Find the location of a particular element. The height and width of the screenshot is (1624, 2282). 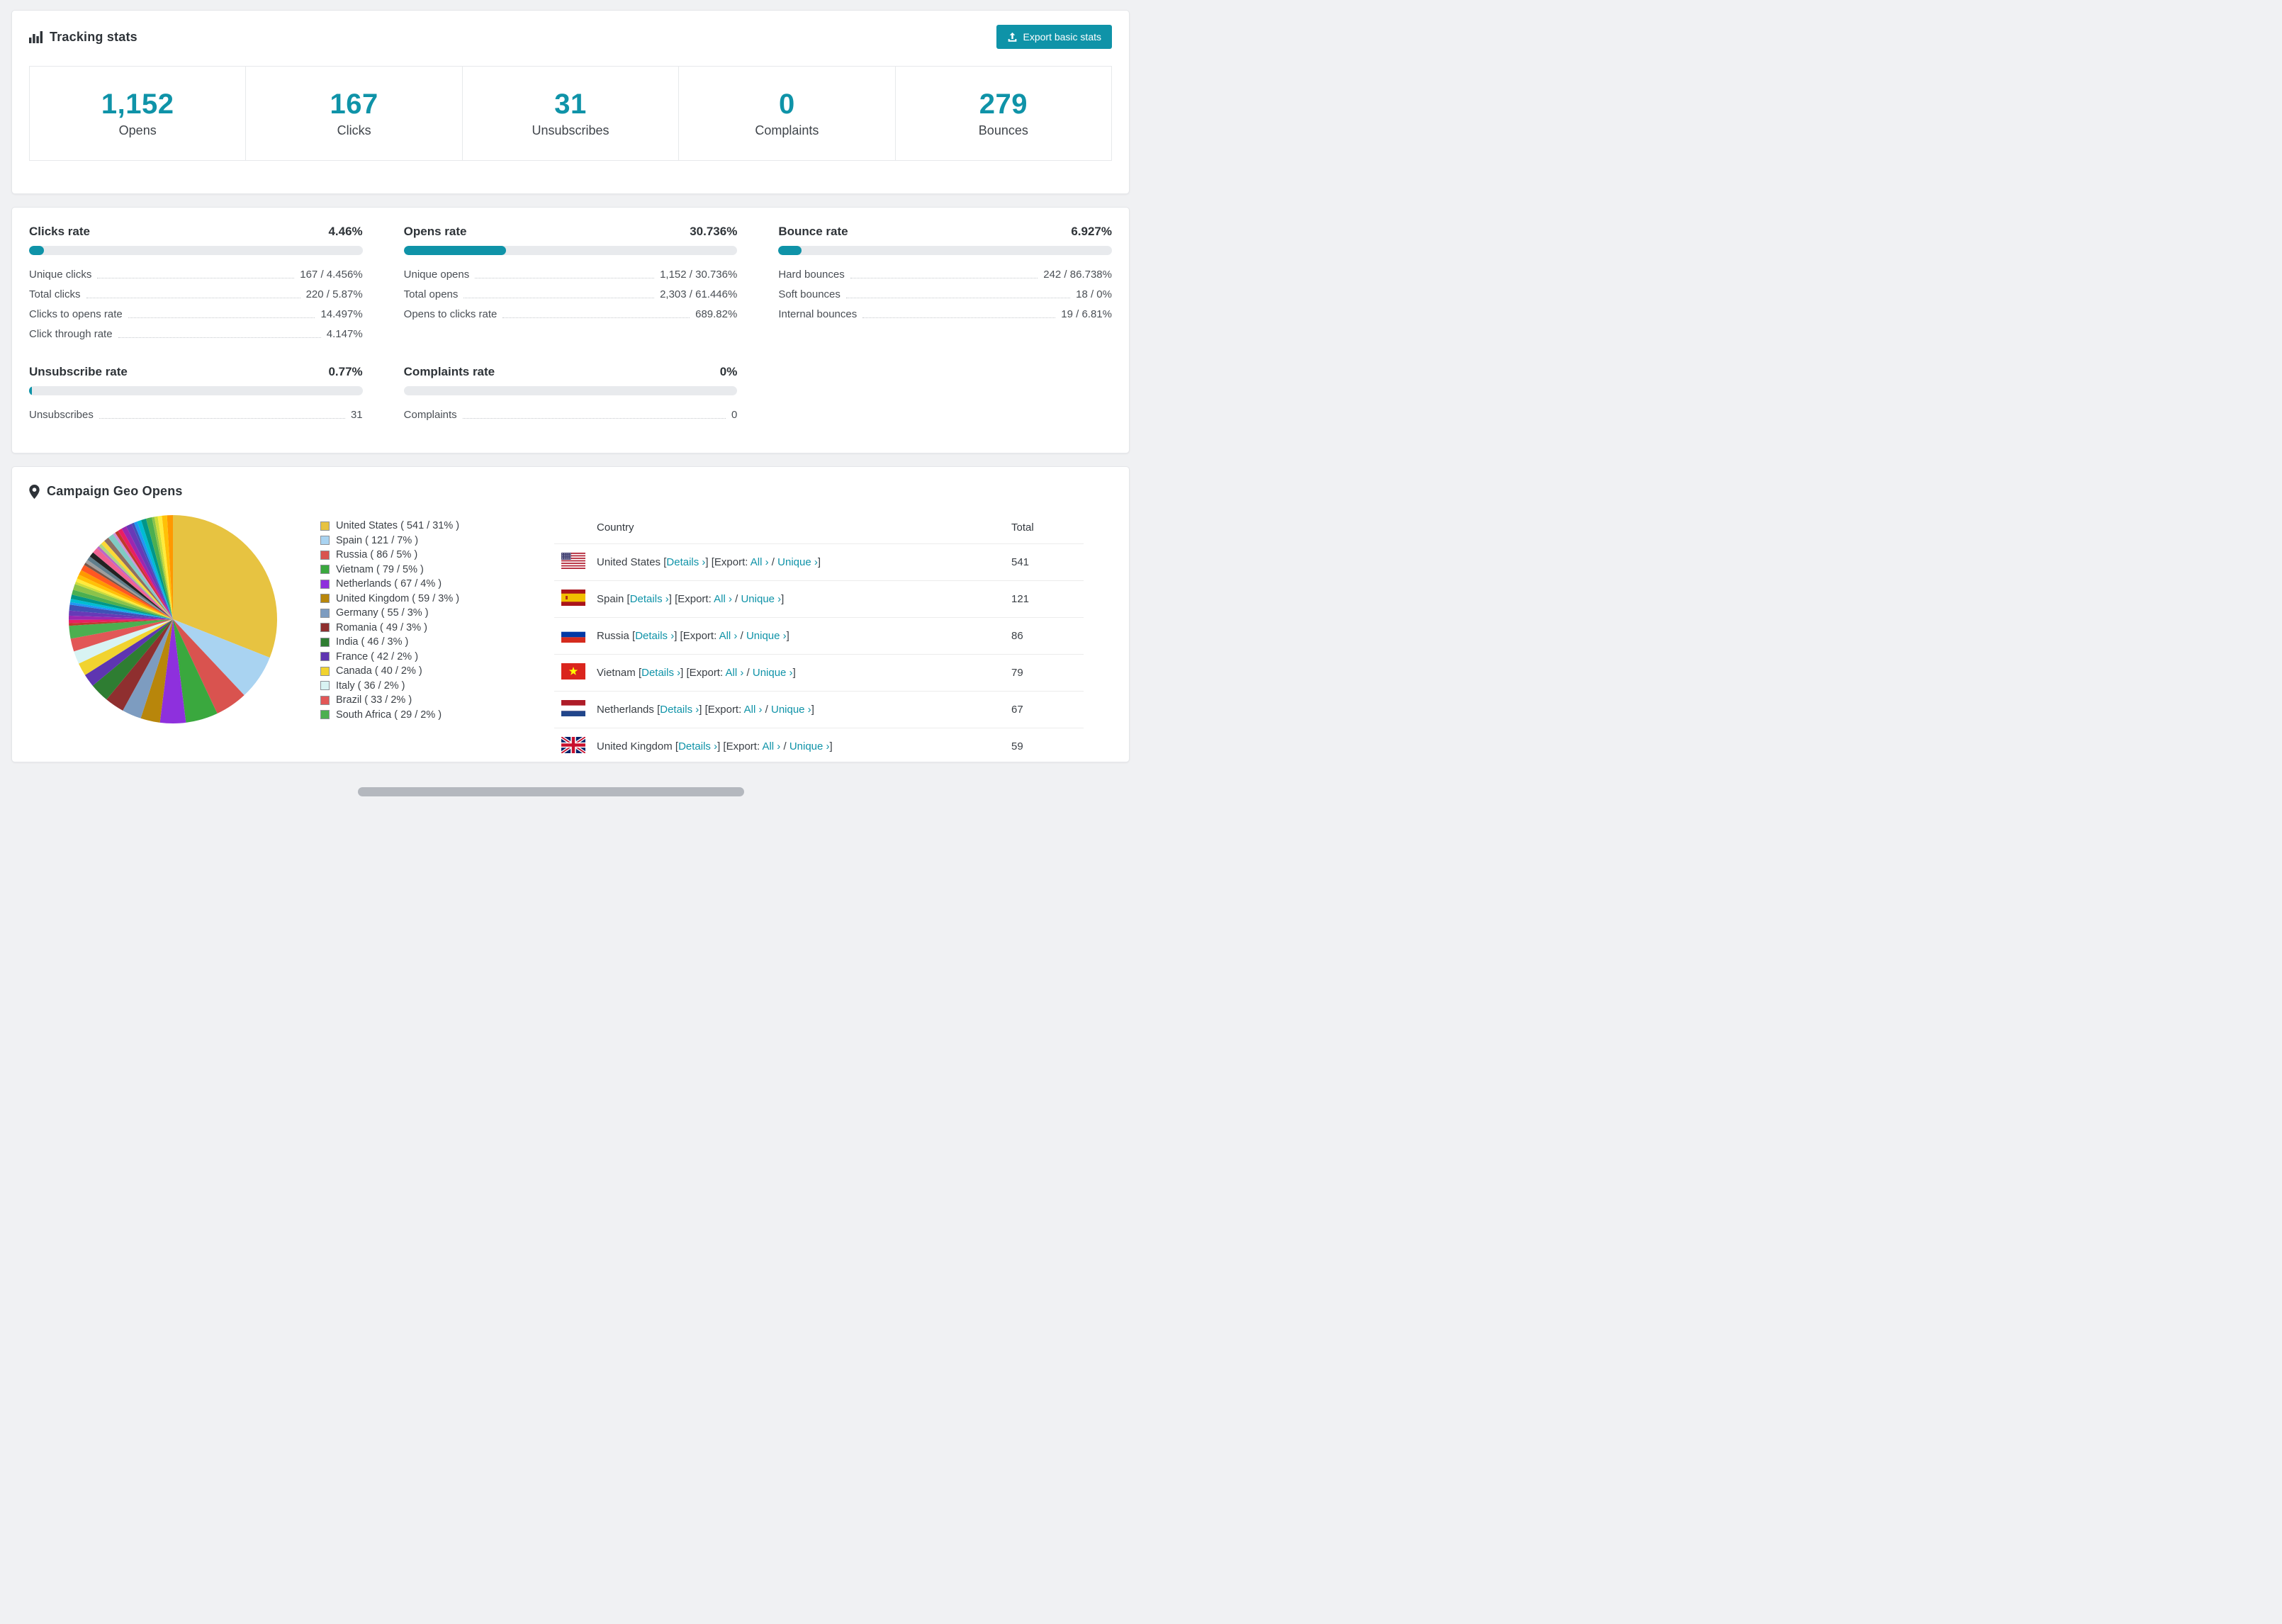

legend-item-italy: Italy ( 36 / 2% ) is located at coordinates (421, 686).